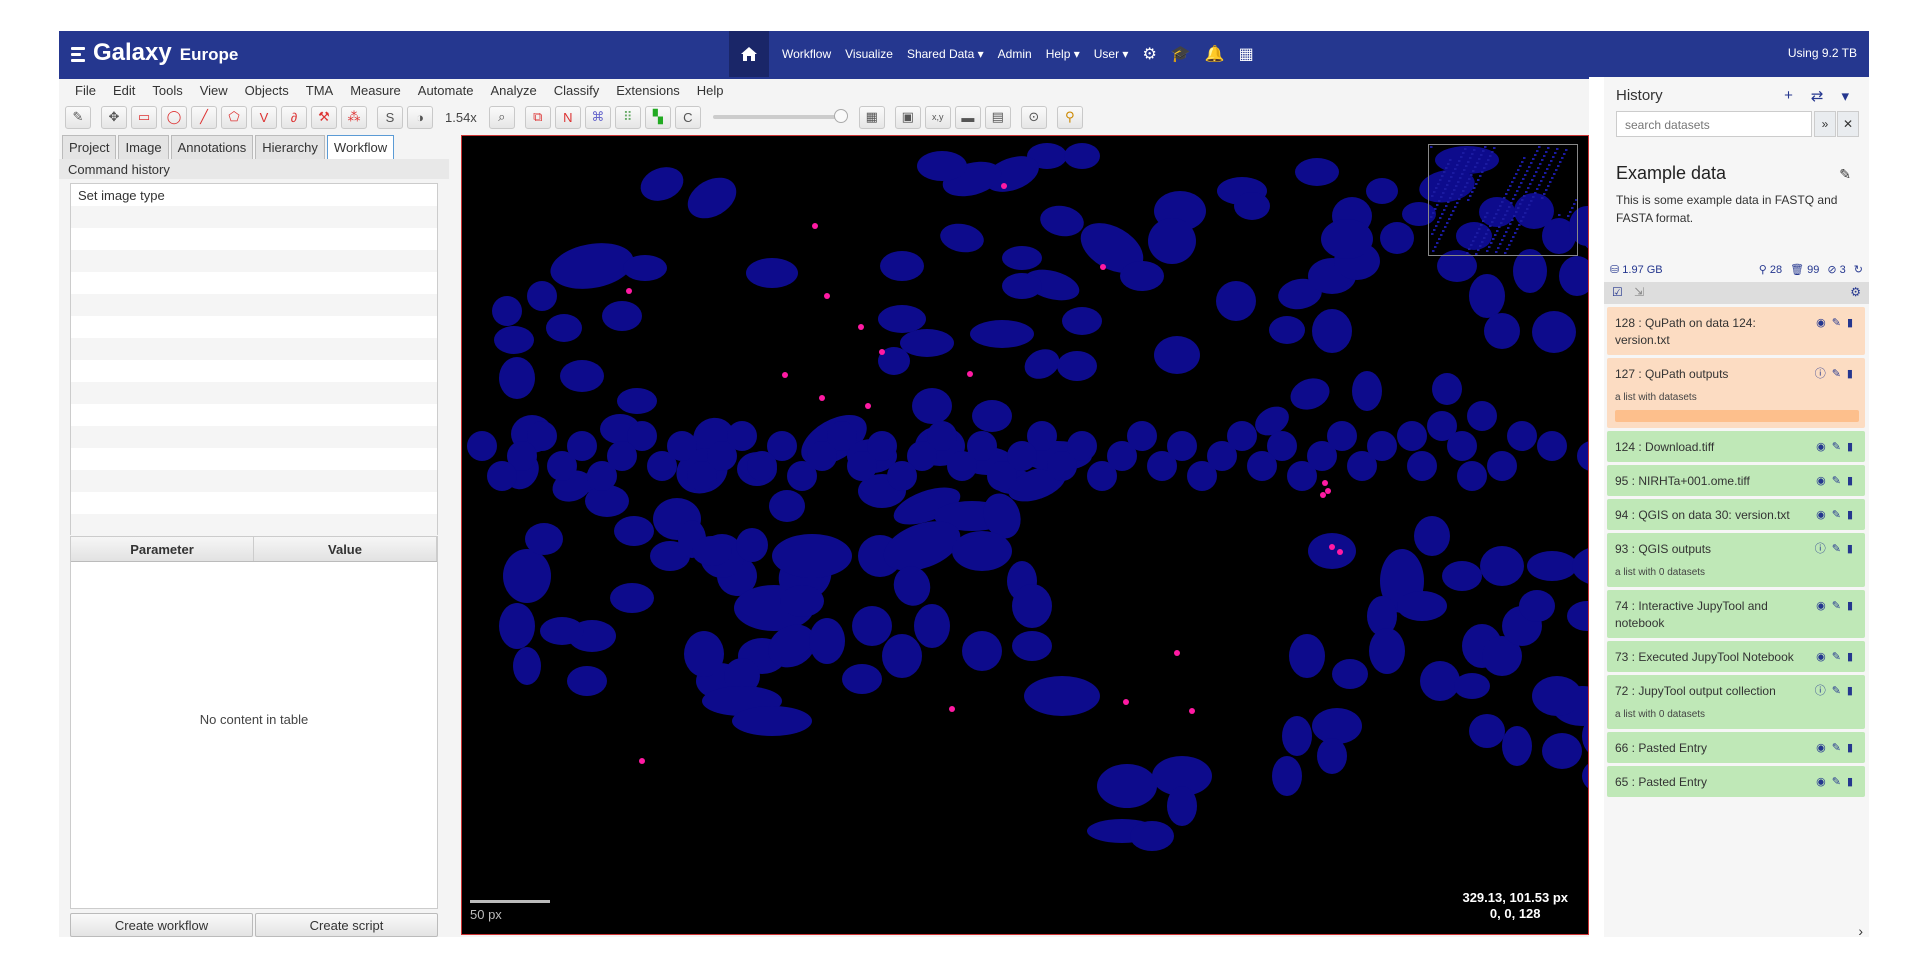 This screenshot has width=1919, height=963. Describe the element at coordinates (1714, 481) in the screenshot. I see `dataset-title: 95 : NIRHTa+001.ome.tiff` at that location.